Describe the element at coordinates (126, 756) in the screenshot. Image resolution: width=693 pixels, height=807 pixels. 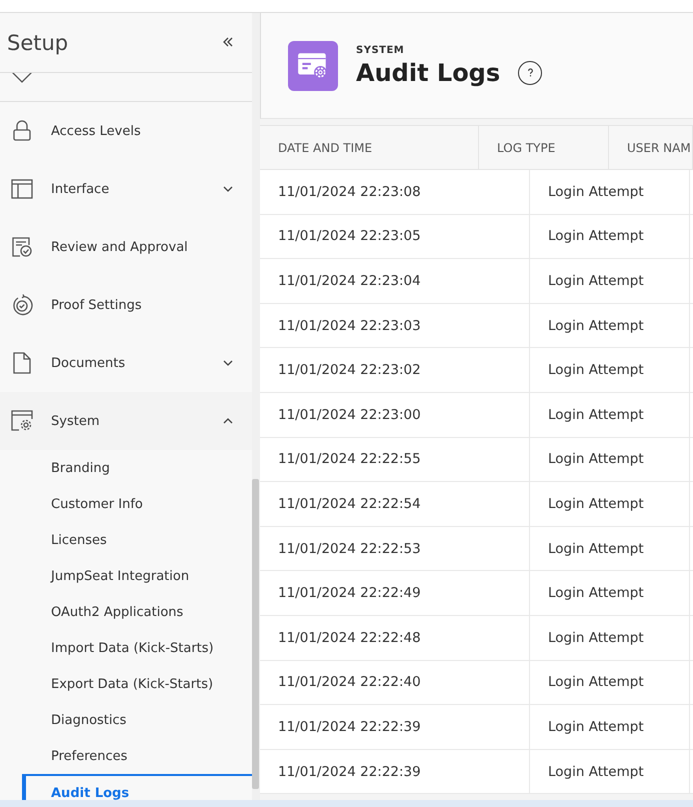
I see `sidebar-subitem: Preferences` at that location.